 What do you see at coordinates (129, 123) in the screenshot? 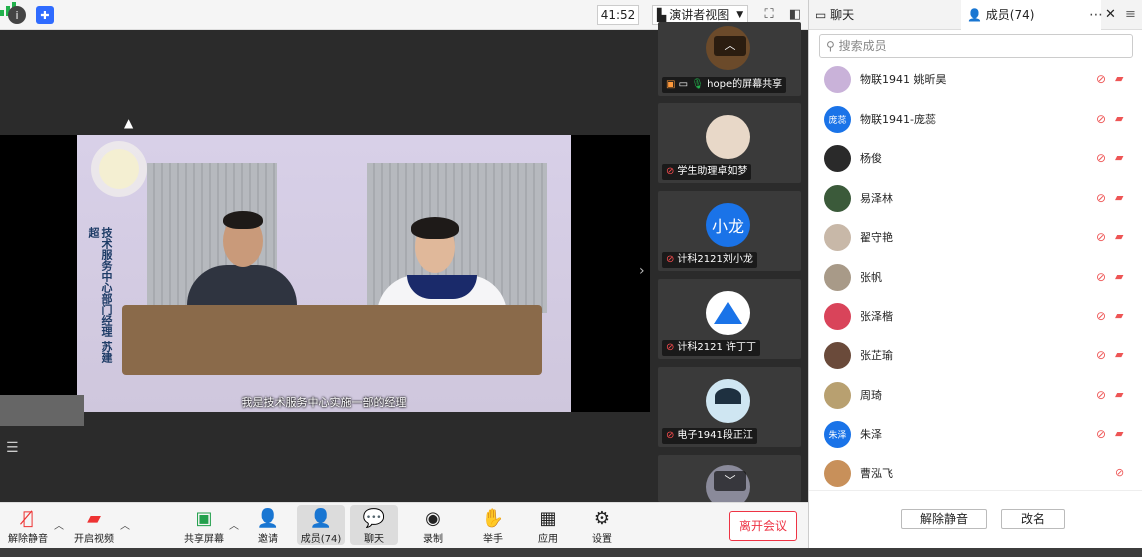
I see `mouse-cursor-icon: ▲` at bounding box center [129, 123].